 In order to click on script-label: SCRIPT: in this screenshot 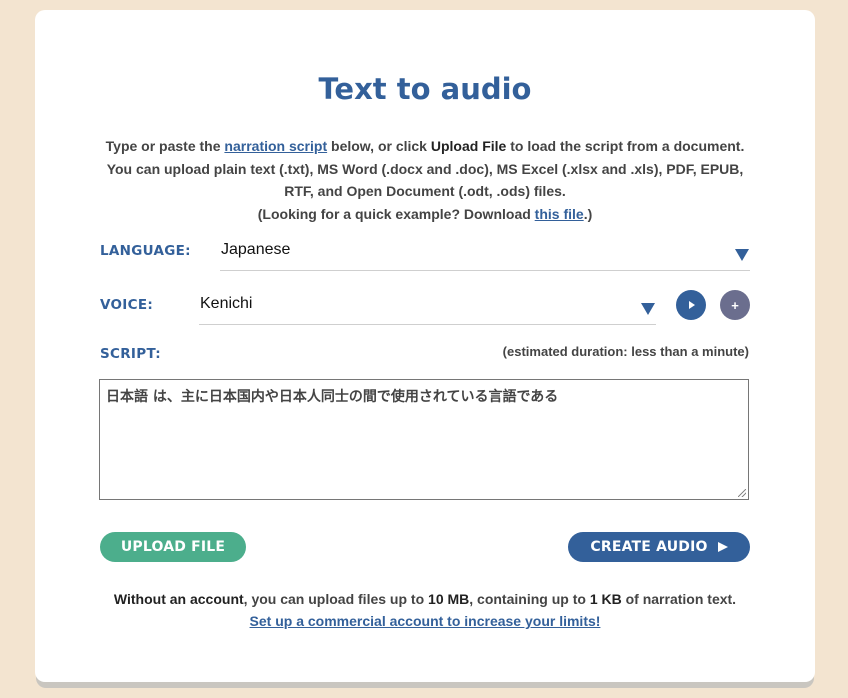, I will do `click(130, 354)`.